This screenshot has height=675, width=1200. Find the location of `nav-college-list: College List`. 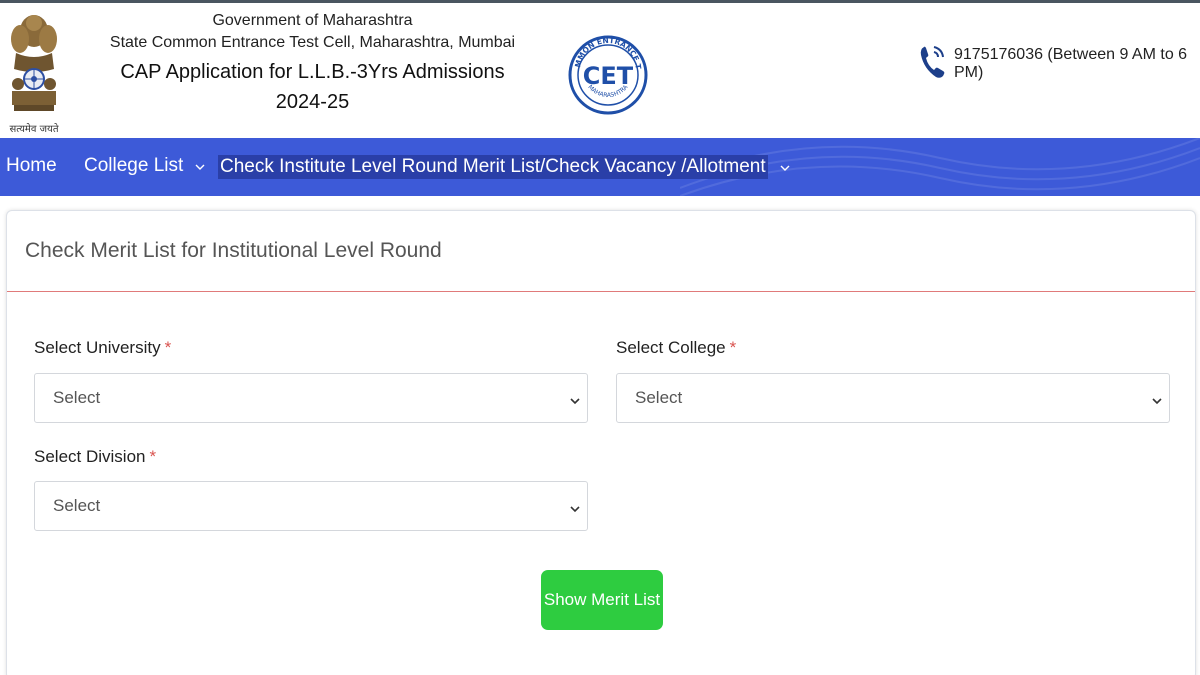

nav-college-list: College List is located at coordinates (144, 166).